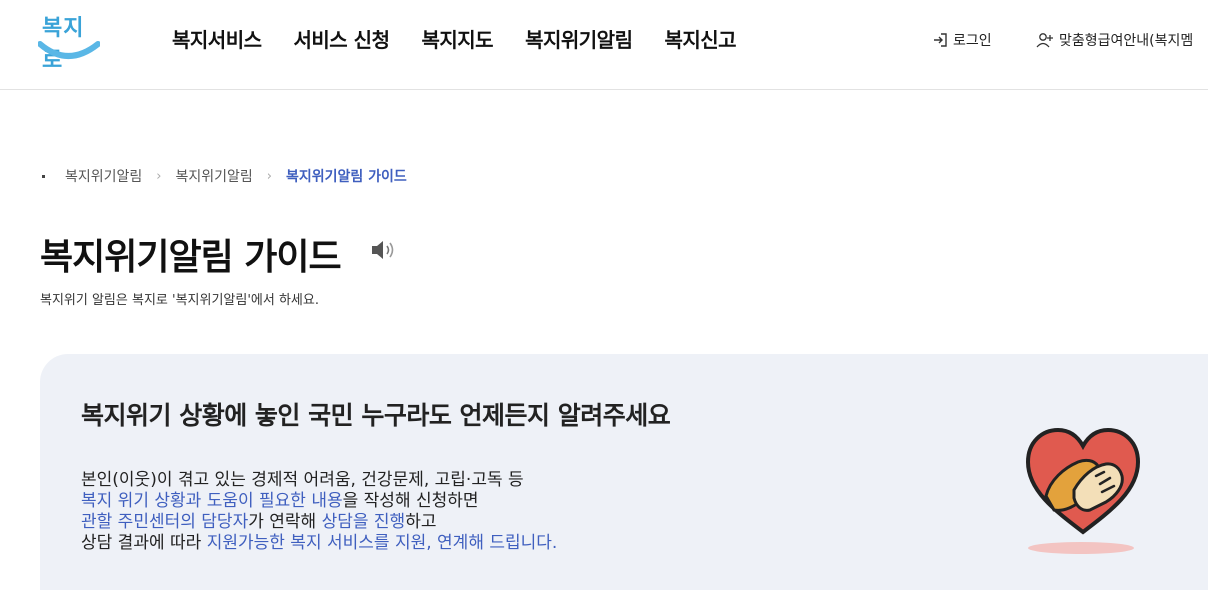 The height and width of the screenshot is (590, 1208). I want to click on page-description: 복지위기 알림은 복지로 '복지위기알림'에서 하세요., so click(179, 300).